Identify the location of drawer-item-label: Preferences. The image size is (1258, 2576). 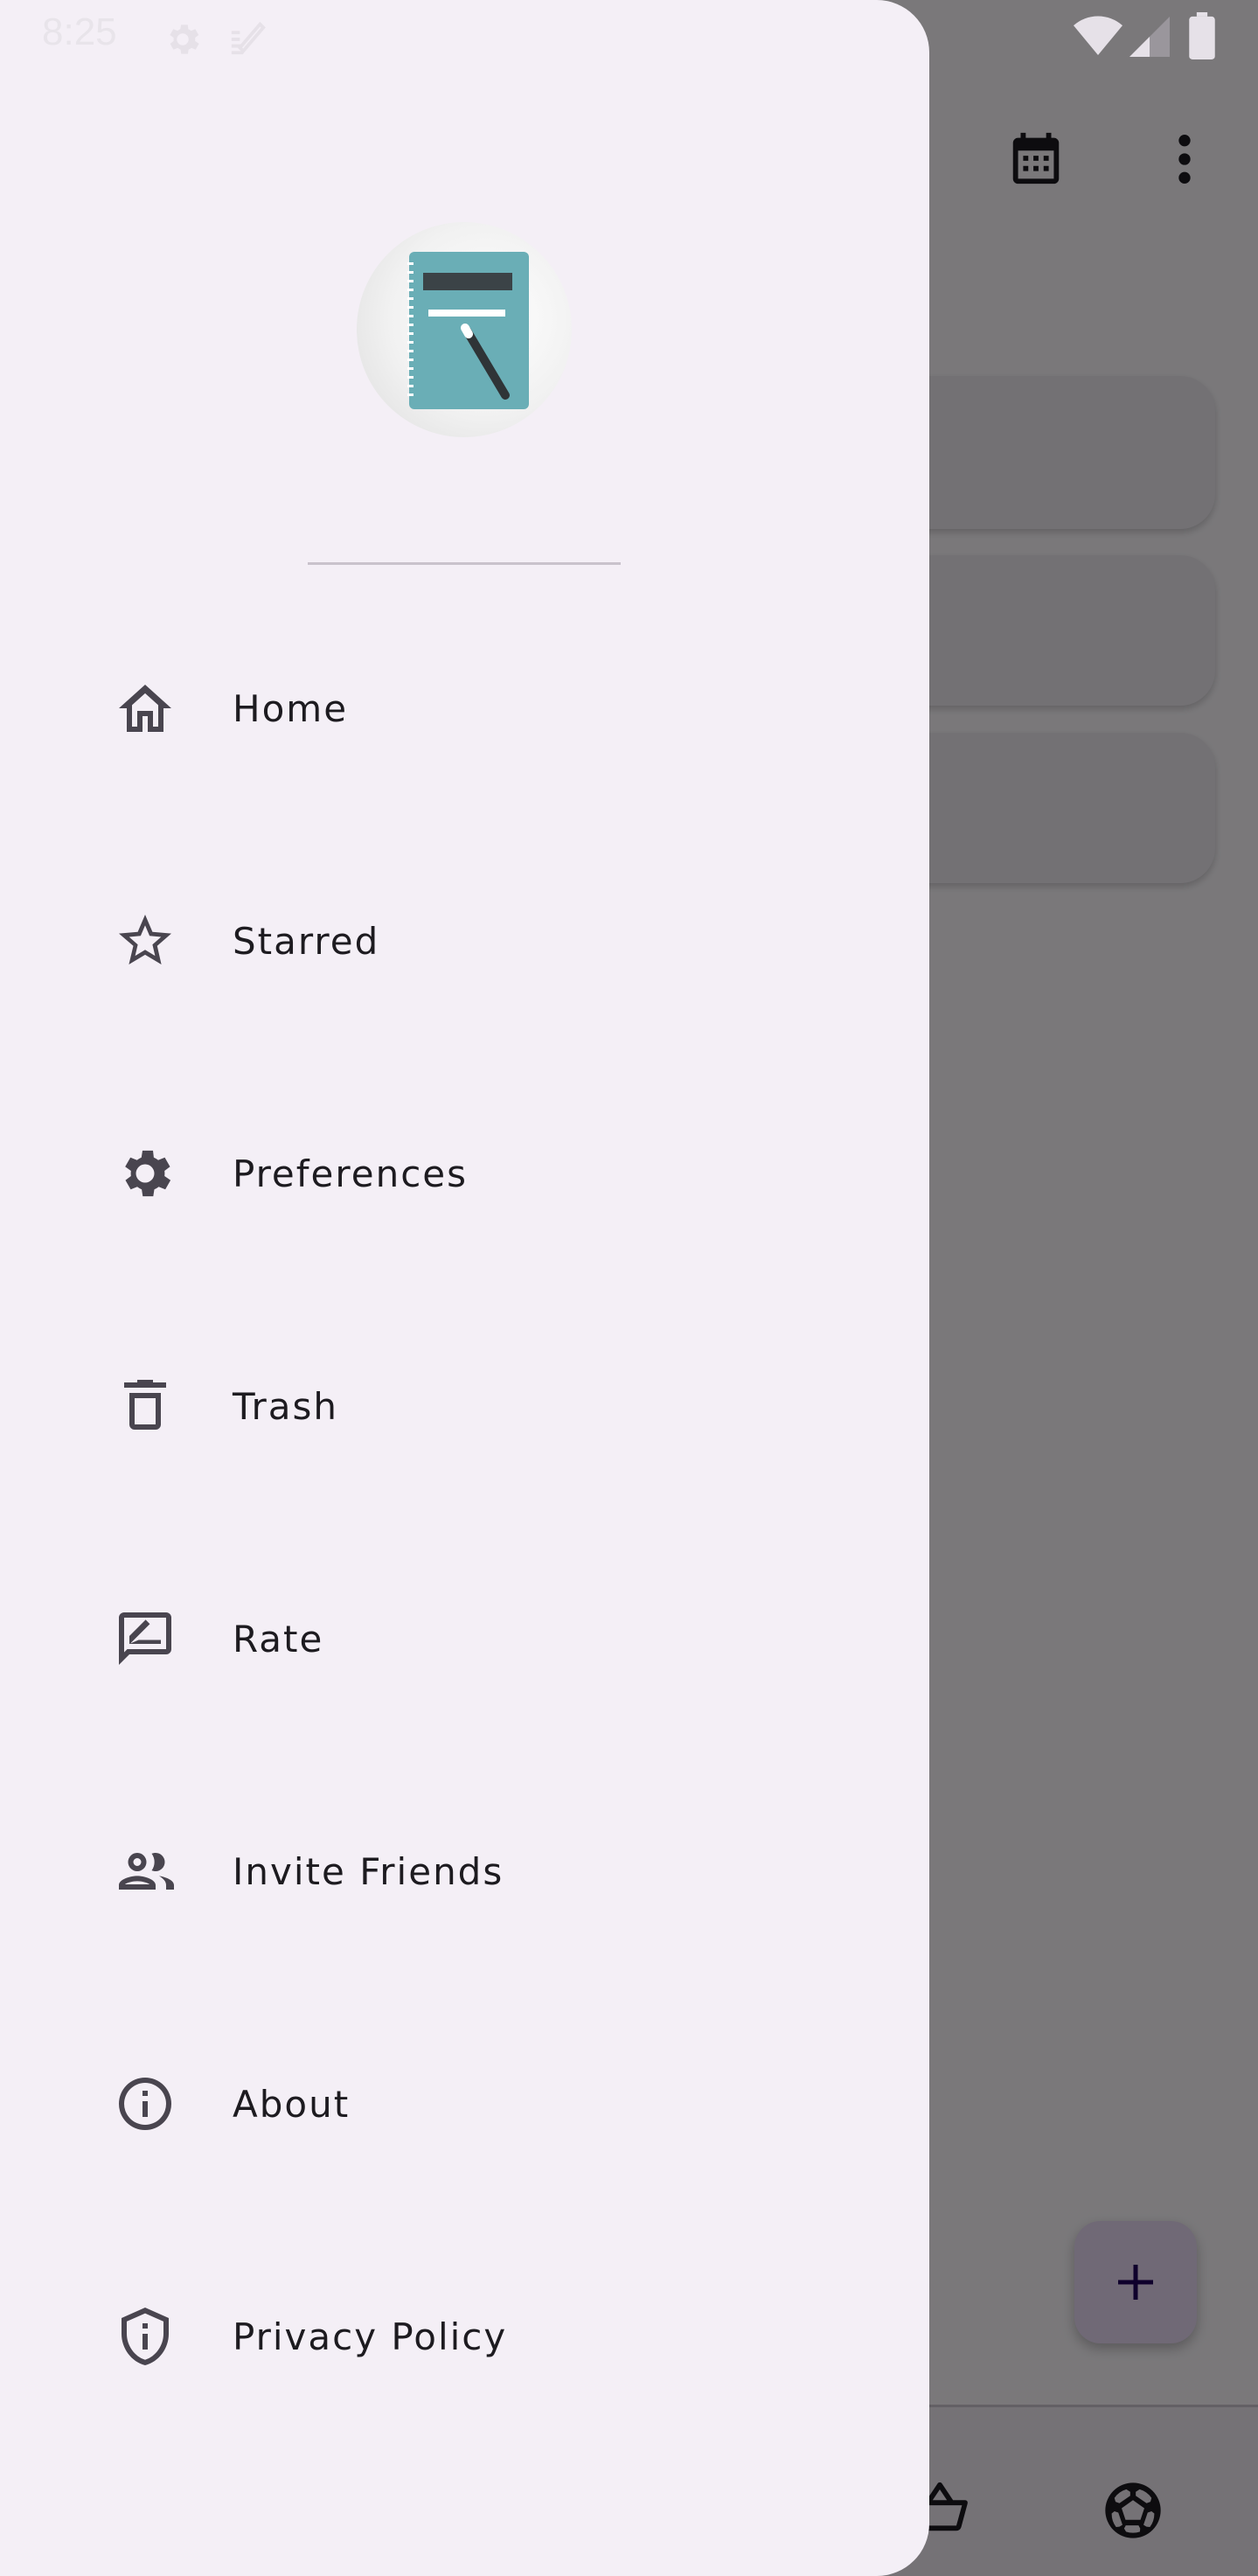
(351, 1173).